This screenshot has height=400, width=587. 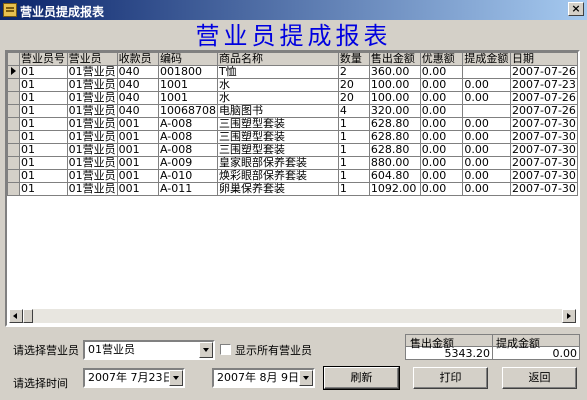 I want to click on refresh-button: 刷新, so click(x=361, y=378).